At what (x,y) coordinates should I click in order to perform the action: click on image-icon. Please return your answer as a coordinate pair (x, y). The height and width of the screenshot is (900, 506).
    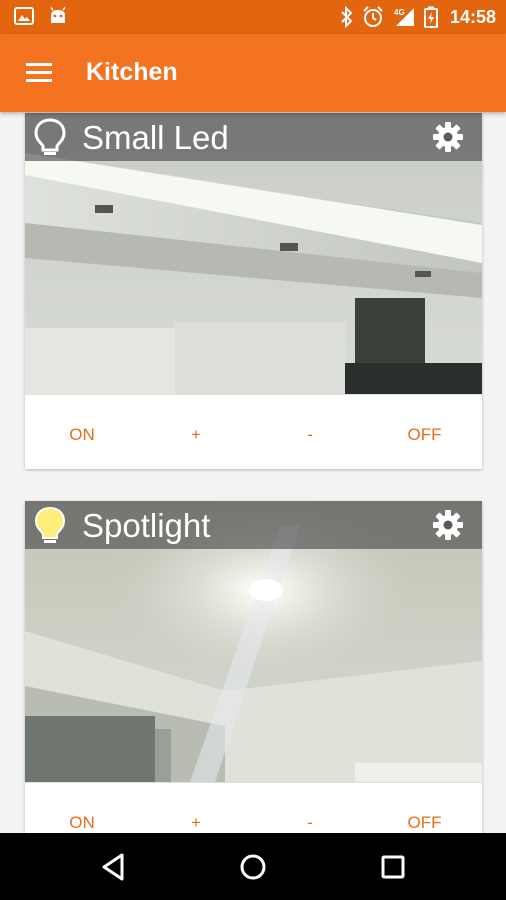
    Looking at the image, I should click on (24, 16).